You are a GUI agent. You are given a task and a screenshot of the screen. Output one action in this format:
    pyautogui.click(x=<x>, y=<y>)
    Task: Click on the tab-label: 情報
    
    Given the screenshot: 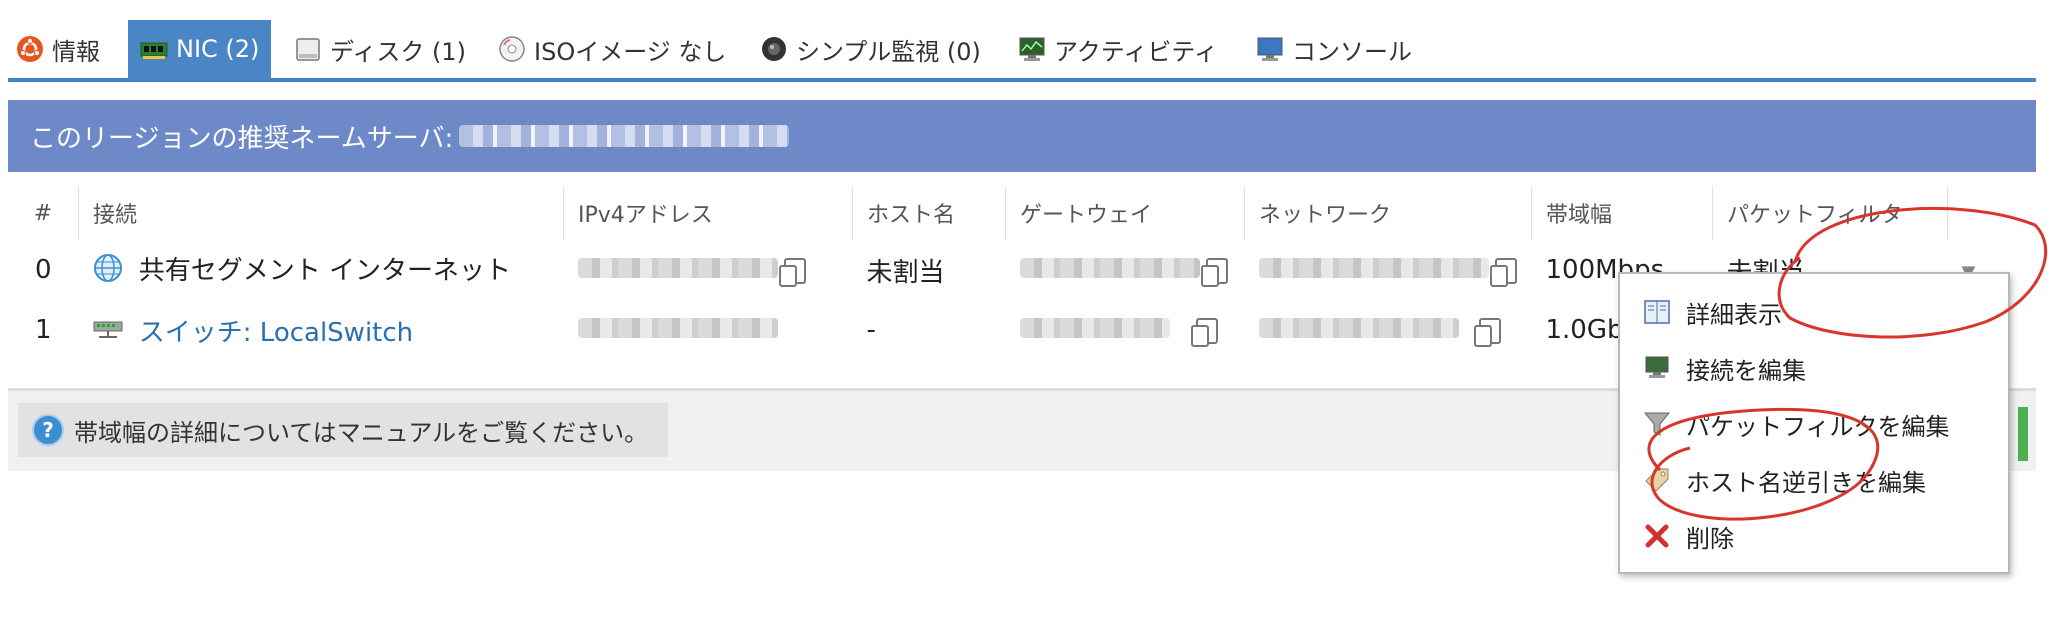 What is the action you would take?
    pyautogui.click(x=76, y=51)
    